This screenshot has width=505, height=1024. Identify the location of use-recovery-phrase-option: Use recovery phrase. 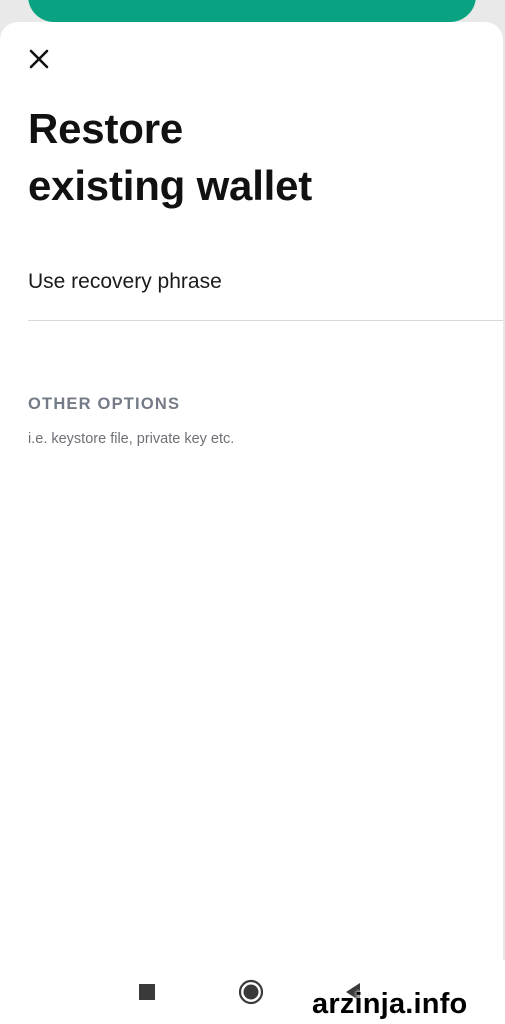
(265, 291).